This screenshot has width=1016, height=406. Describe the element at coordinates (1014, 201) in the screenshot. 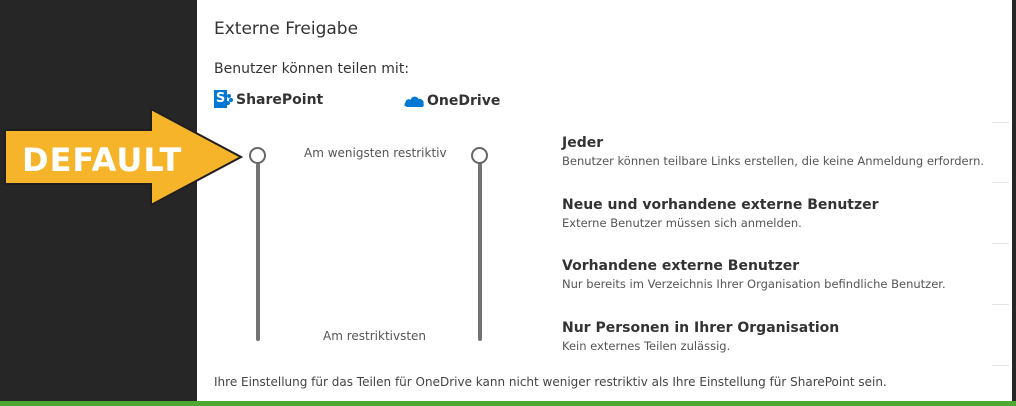

I see `right-background` at that location.